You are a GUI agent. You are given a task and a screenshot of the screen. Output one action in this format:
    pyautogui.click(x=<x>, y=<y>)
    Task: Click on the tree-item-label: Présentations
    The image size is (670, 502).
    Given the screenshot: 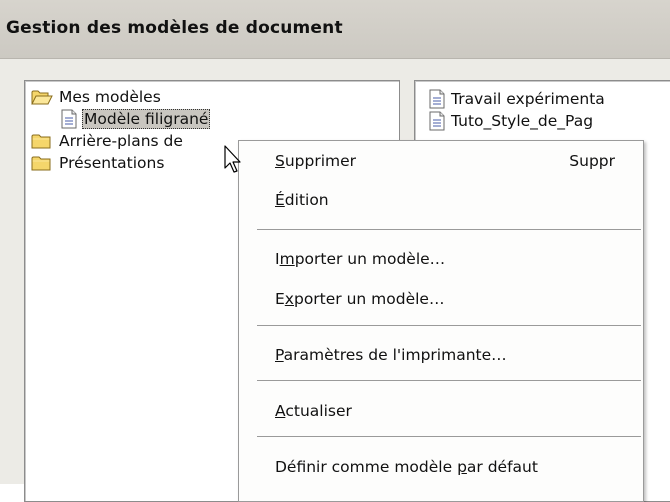 What is the action you would take?
    pyautogui.click(x=112, y=163)
    